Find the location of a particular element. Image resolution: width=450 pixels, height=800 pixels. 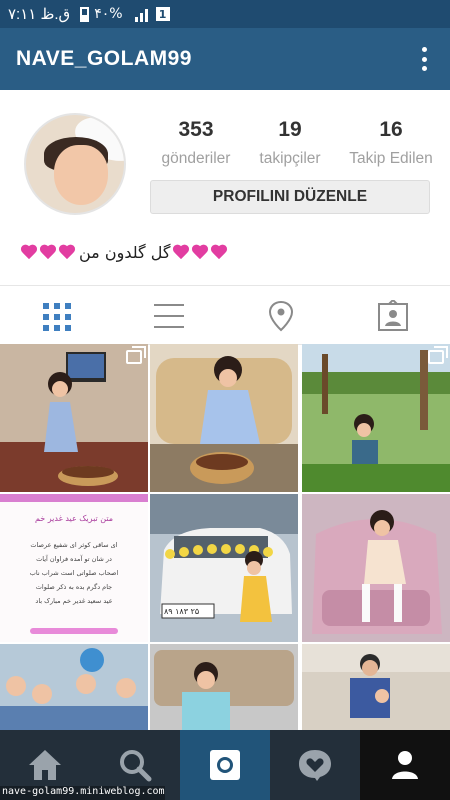

stat-following: 16 Takip Edilen is located at coordinates (391, 143).